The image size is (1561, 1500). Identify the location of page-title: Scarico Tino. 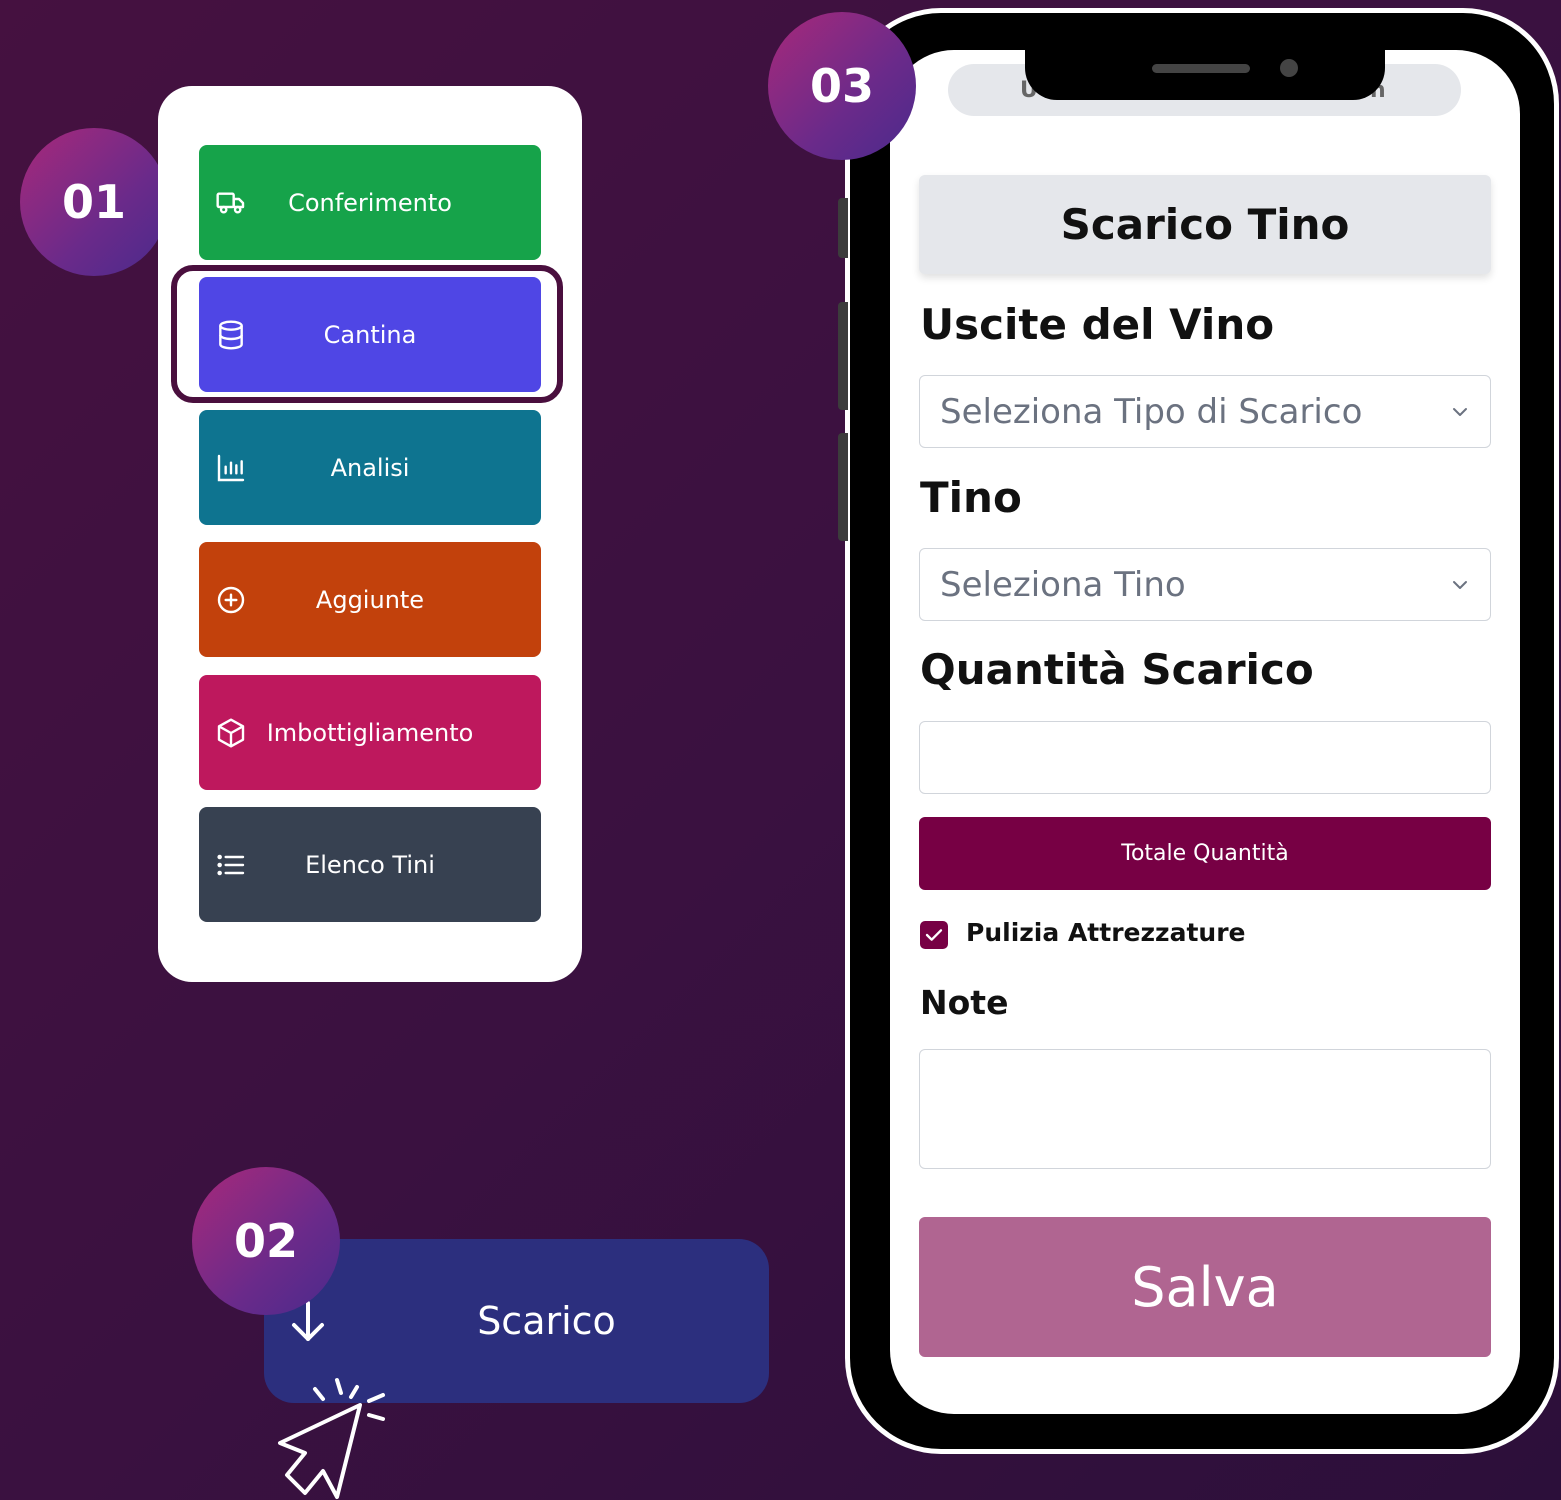
(1205, 224).